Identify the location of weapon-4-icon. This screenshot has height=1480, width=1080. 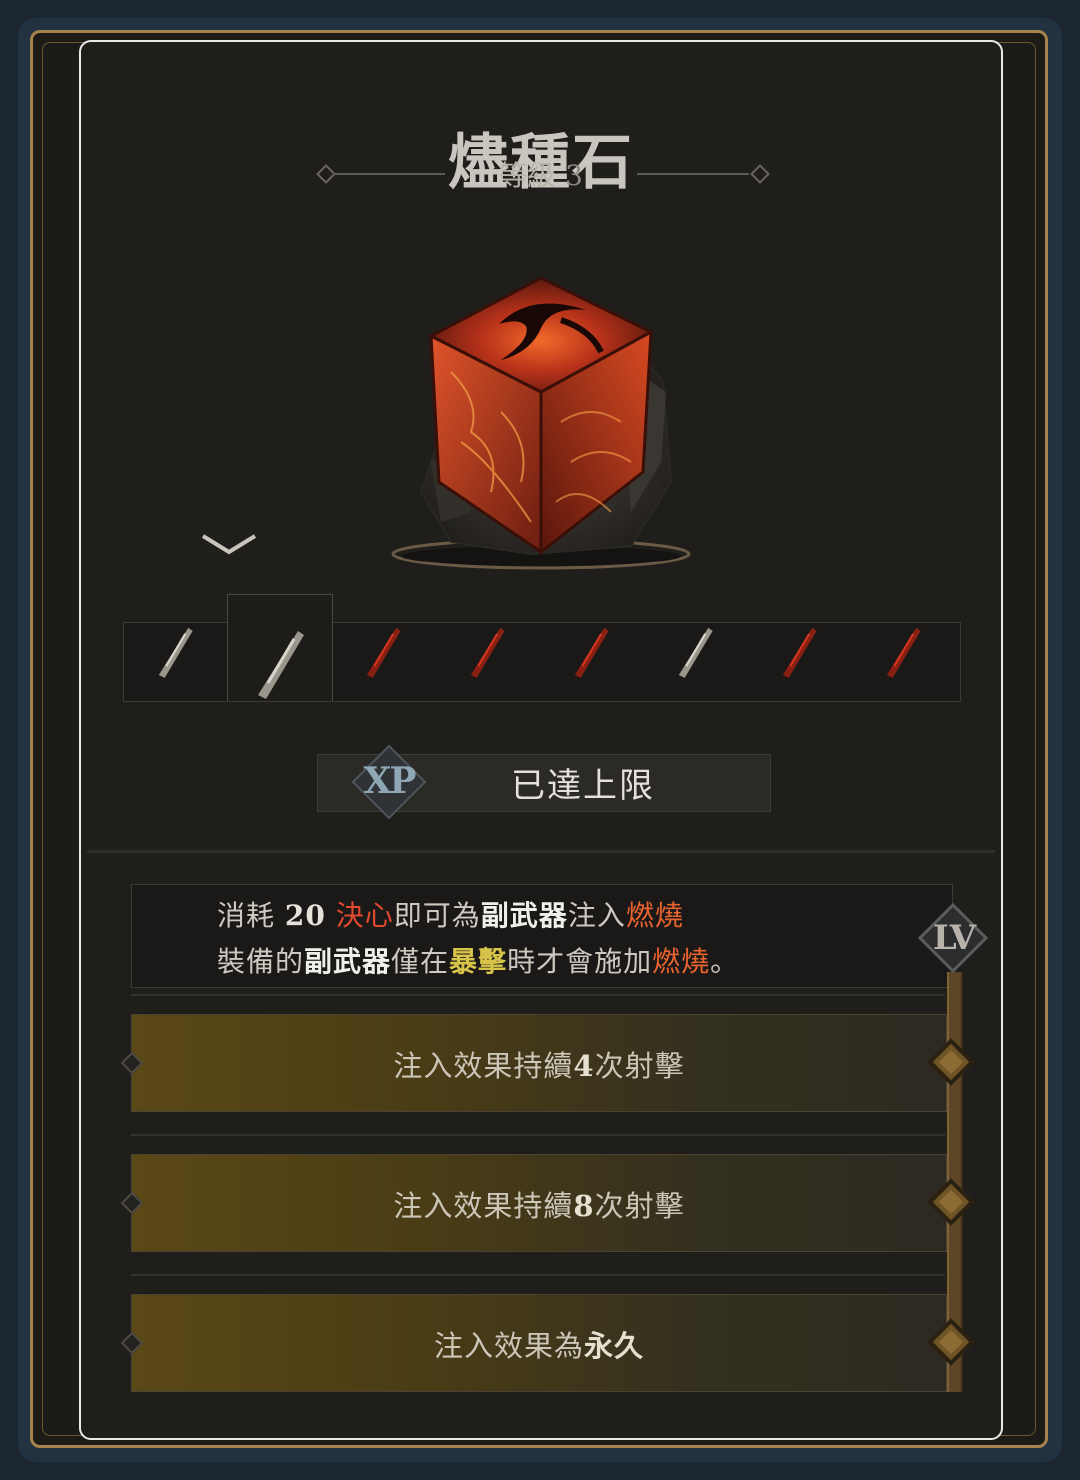
(487, 652).